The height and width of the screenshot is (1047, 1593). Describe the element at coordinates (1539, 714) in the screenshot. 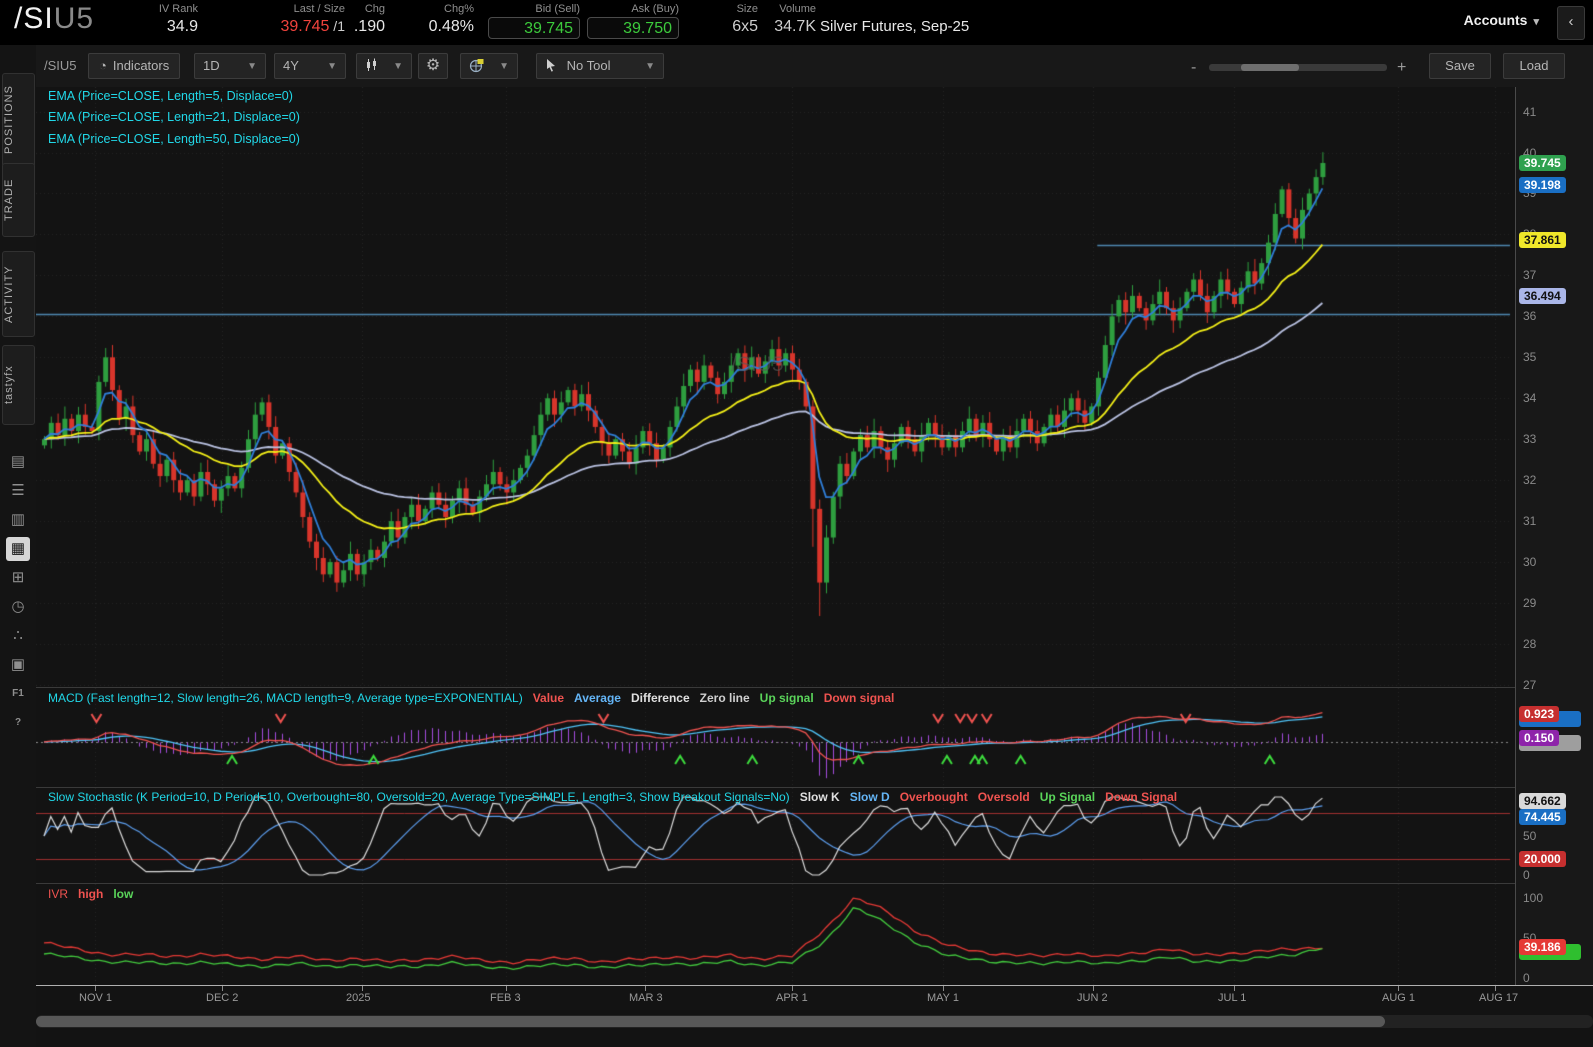

I see `price-bubble: 0.923` at that location.